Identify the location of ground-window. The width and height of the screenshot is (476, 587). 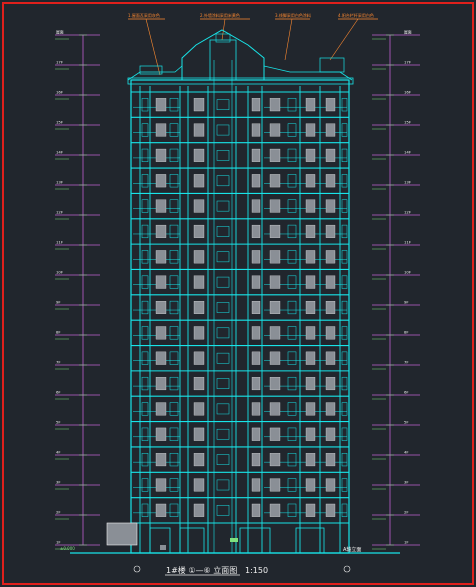
(255, 540).